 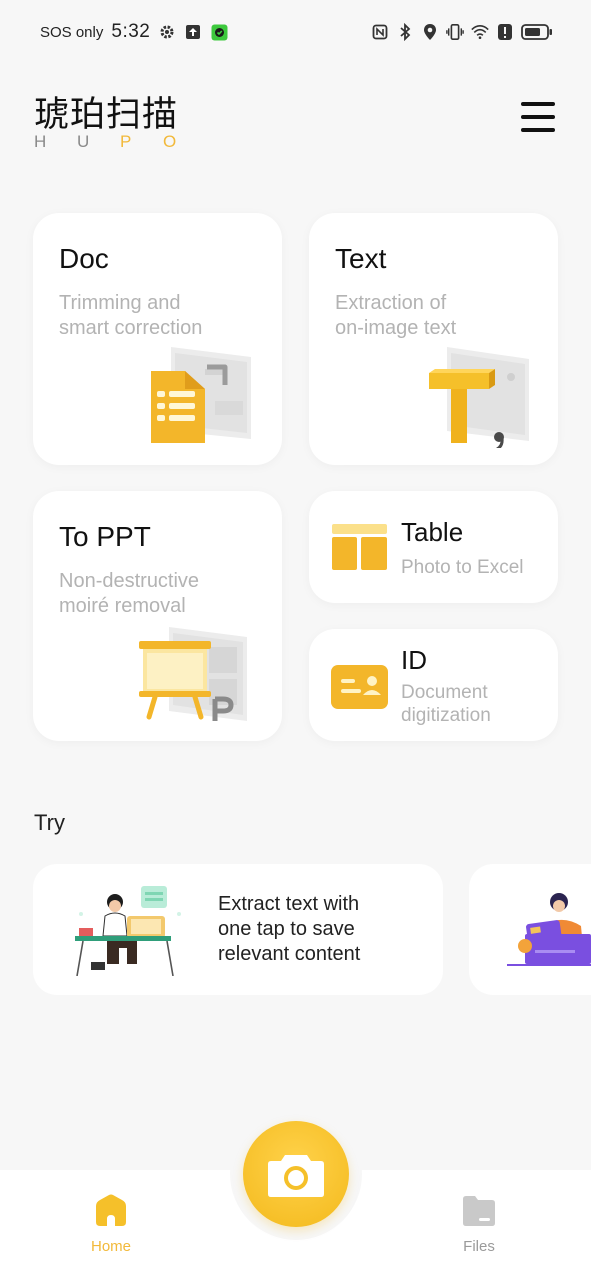 What do you see at coordinates (549, 929) in the screenshot?
I see `woman-with-card-illustration` at bounding box center [549, 929].